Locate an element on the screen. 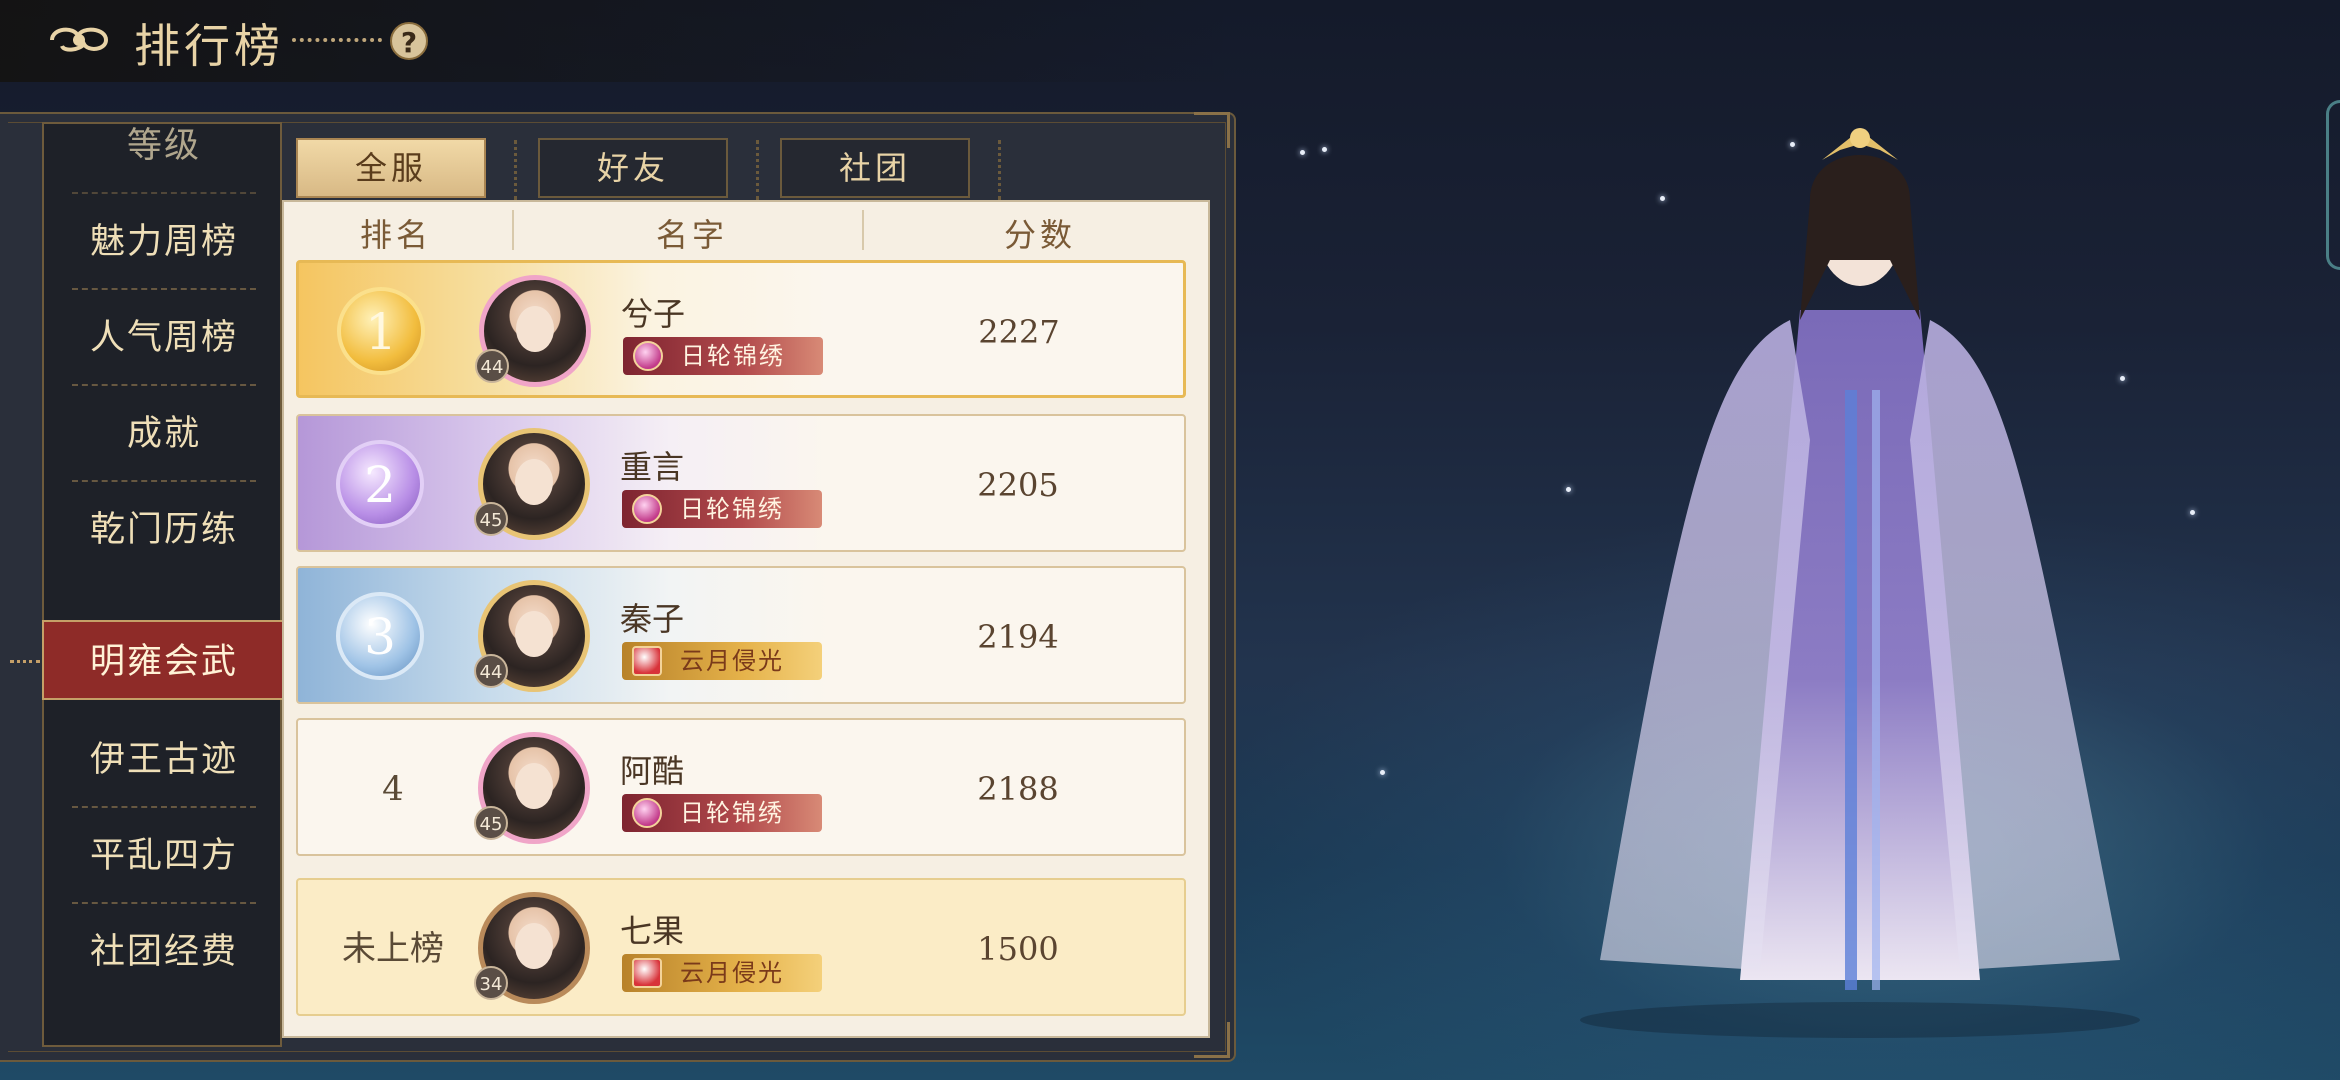 Image resolution: width=2340 pixels, height=1080 pixels. player-name: 秦子 is located at coordinates (652, 619).